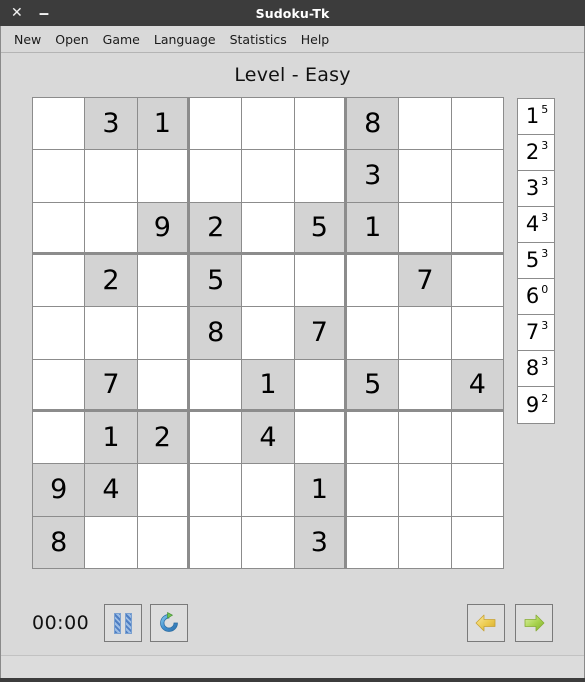 The image size is (585, 682). What do you see at coordinates (163, 333) in the screenshot?
I see `sudoku-cell-r5c3` at bounding box center [163, 333].